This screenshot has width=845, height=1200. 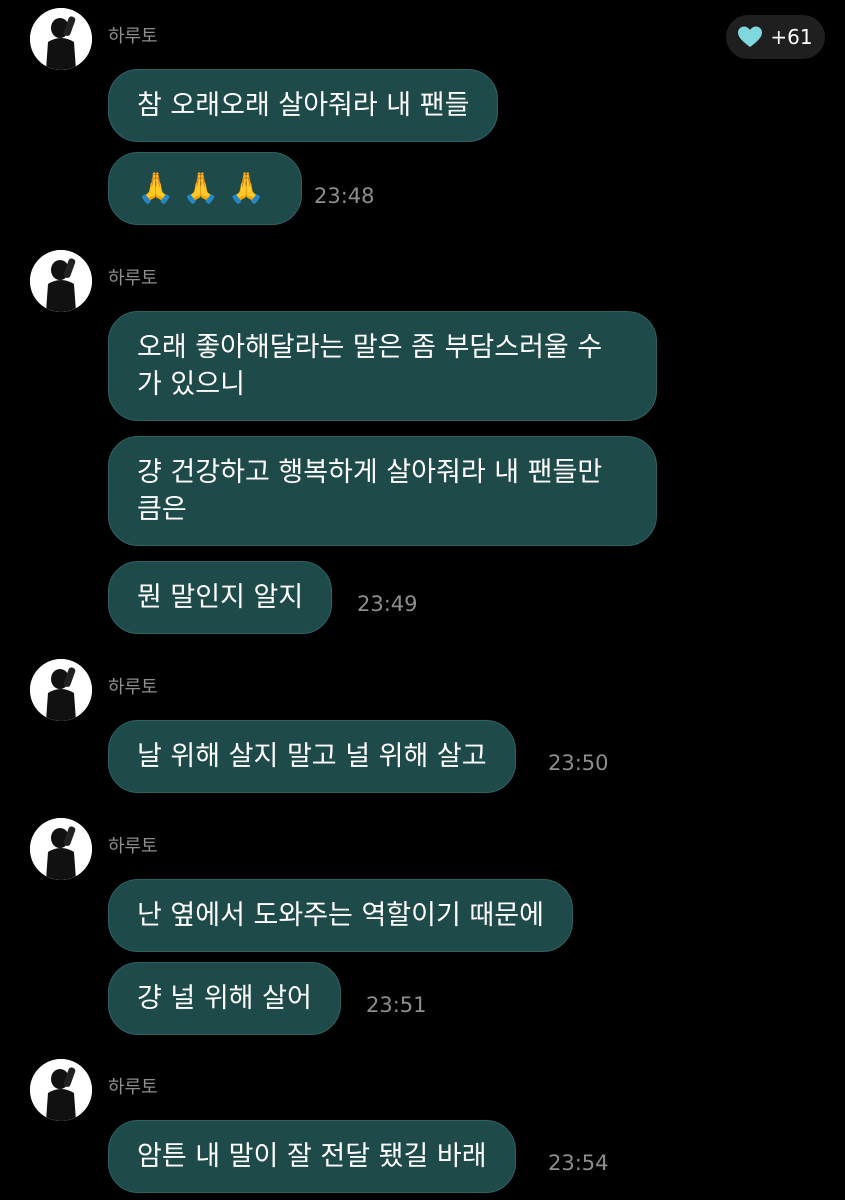 I want to click on message-bubble: 걍 널 위해 살어, so click(x=224, y=998).